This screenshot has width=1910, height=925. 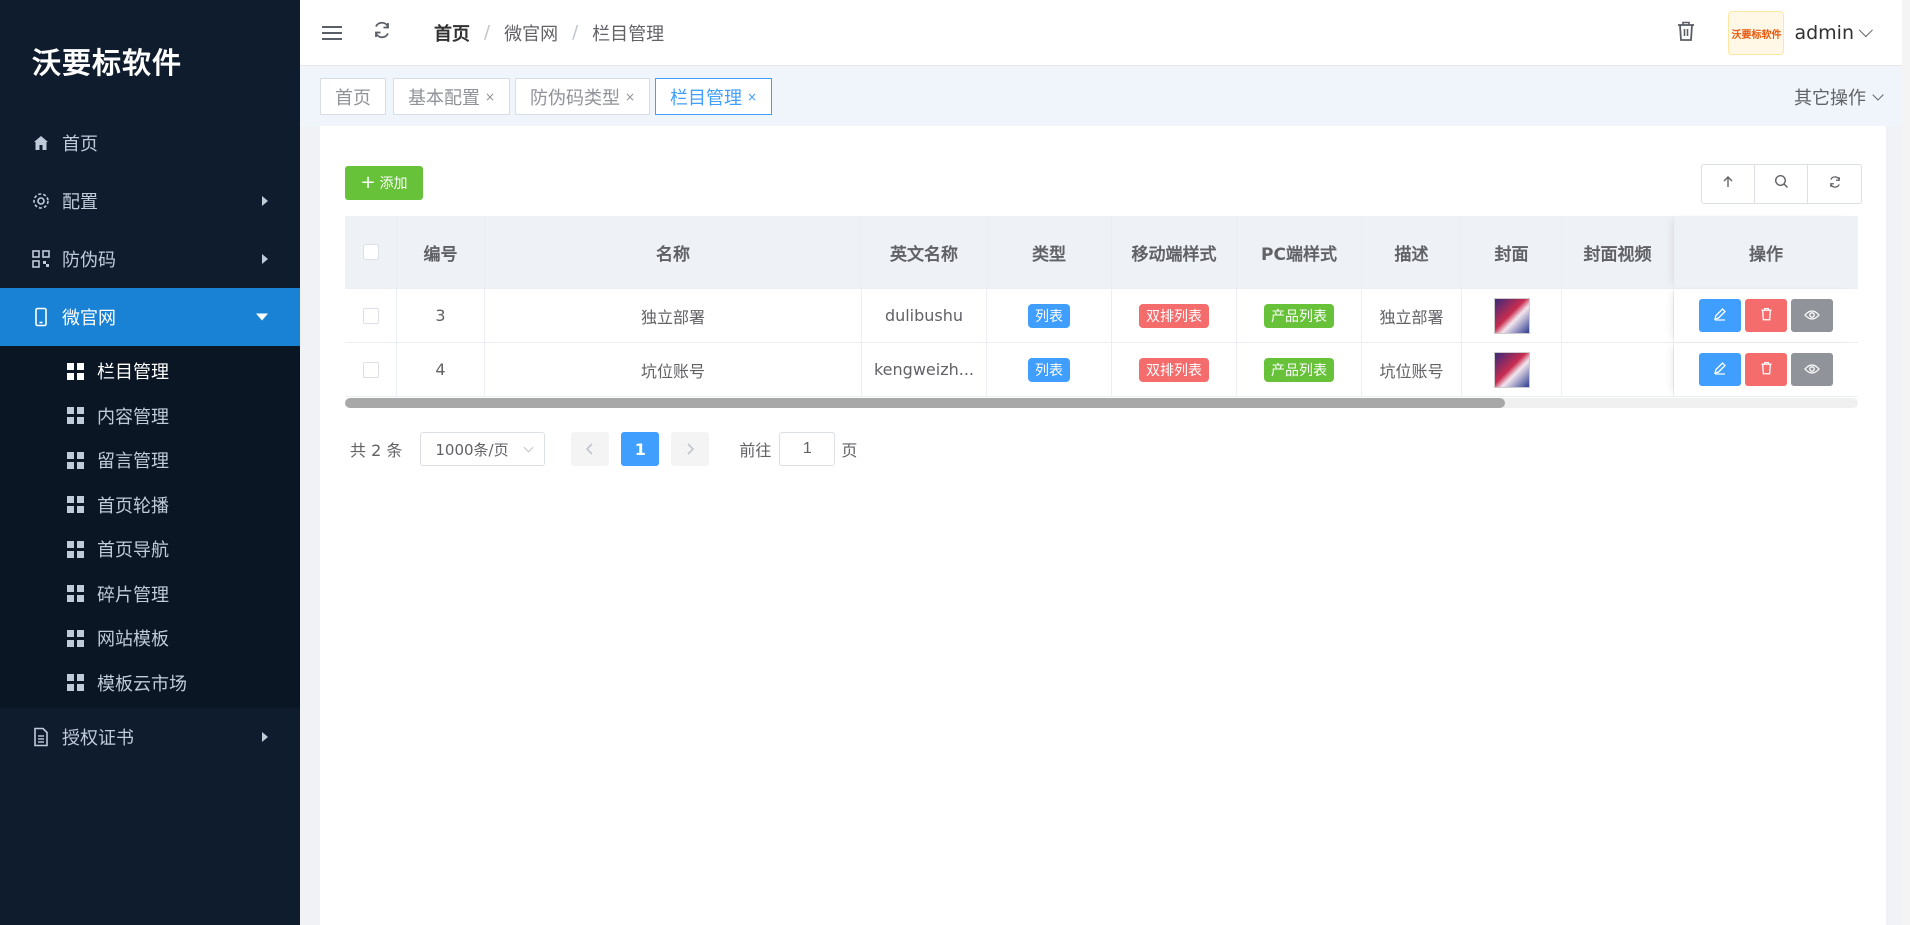 I want to click on scrollbar-thumb, so click(x=925, y=403).